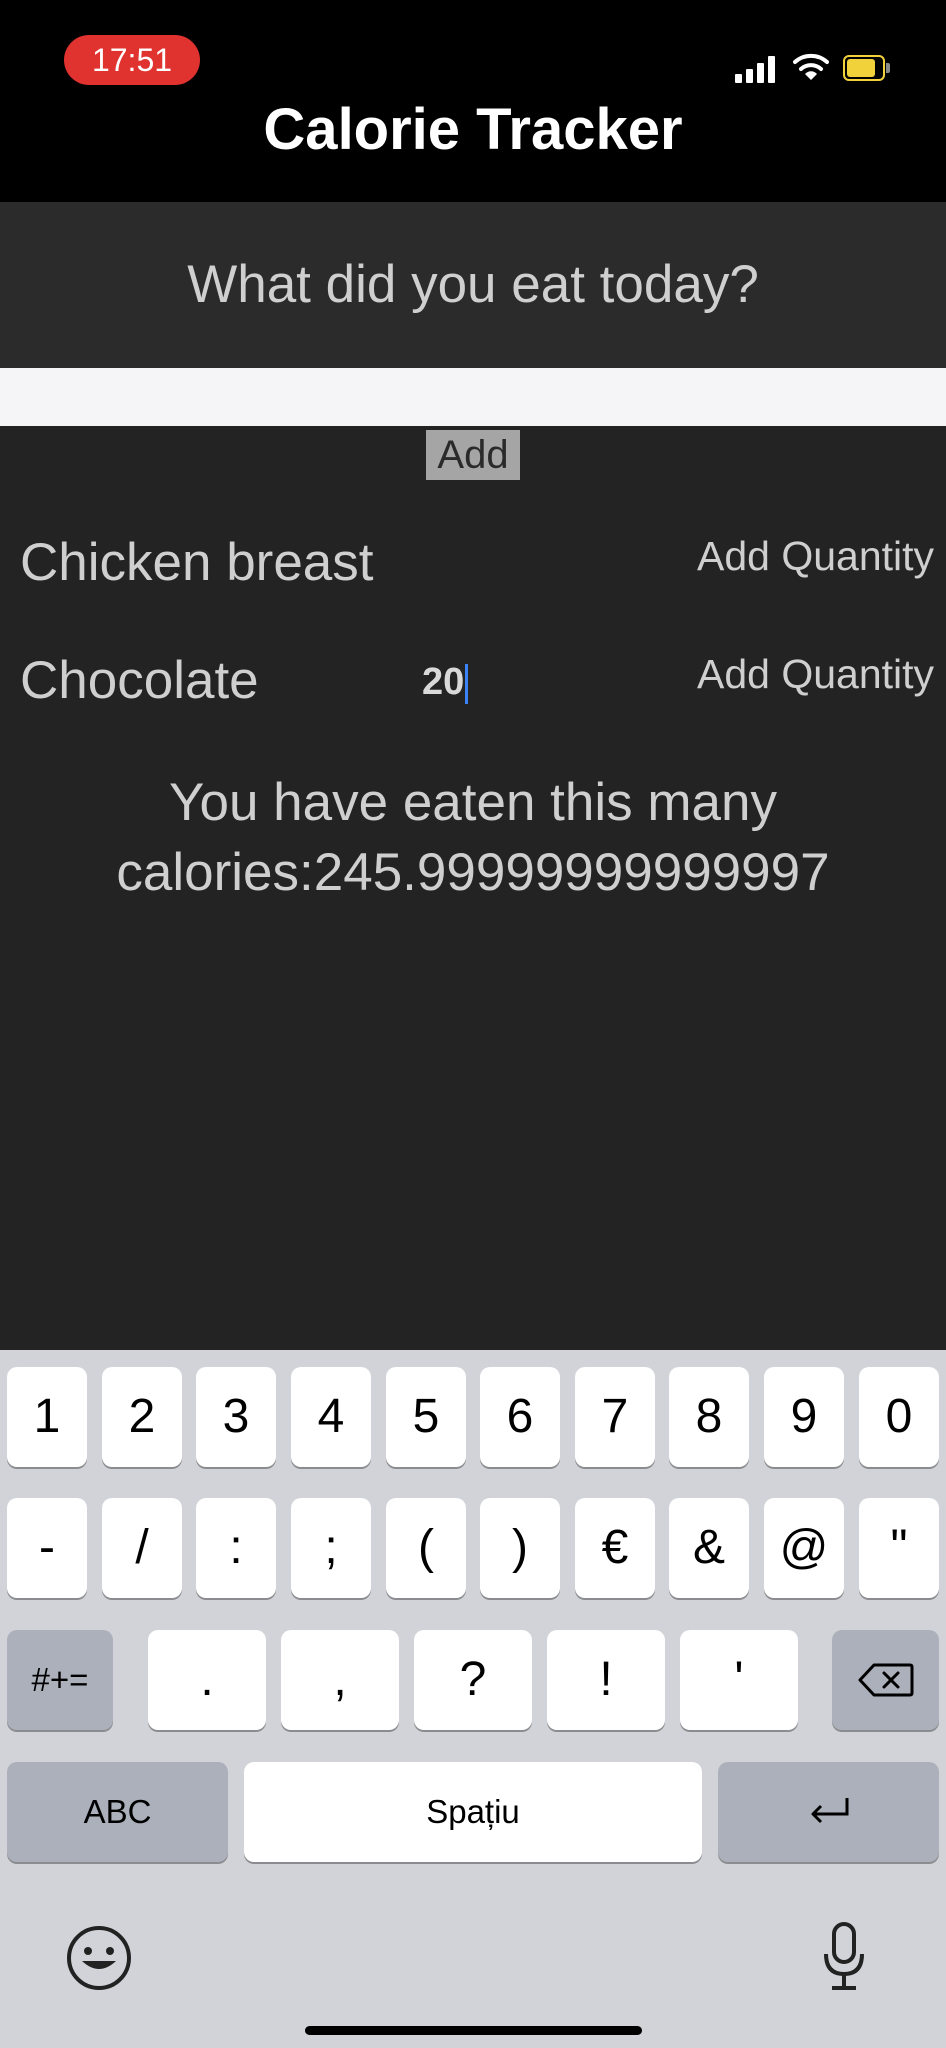 The height and width of the screenshot is (2048, 946). What do you see at coordinates (709, 1417) in the screenshot?
I see `key-8: 8` at bounding box center [709, 1417].